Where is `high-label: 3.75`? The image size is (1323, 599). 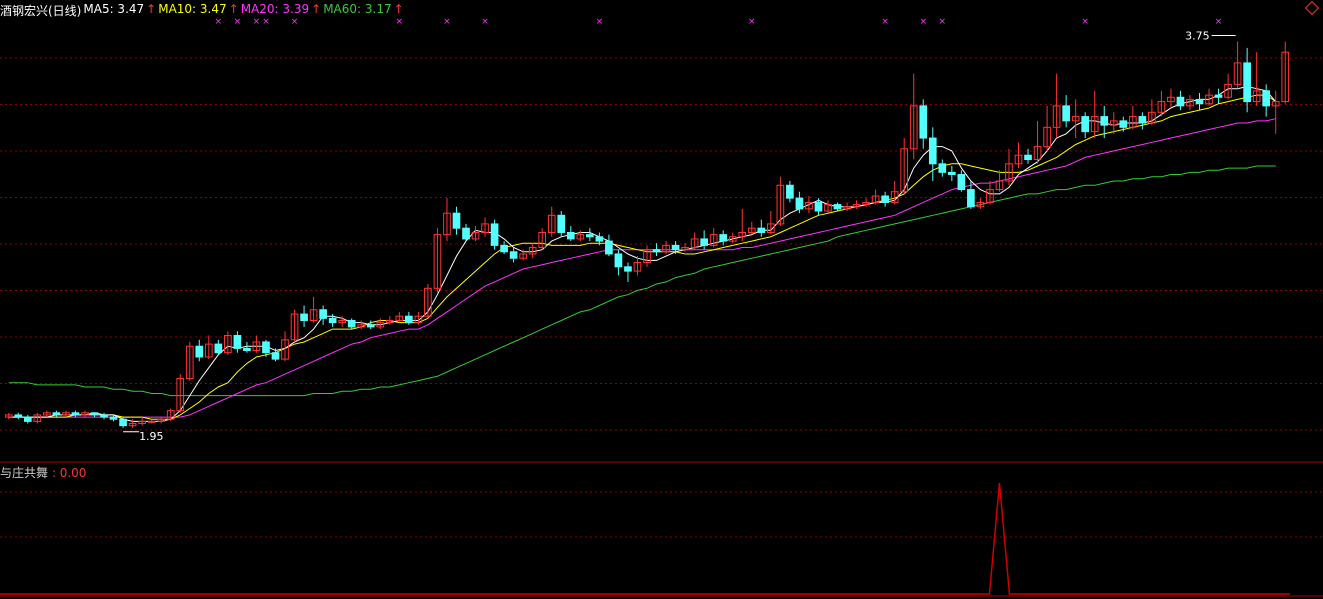 high-label: 3.75 is located at coordinates (1197, 35).